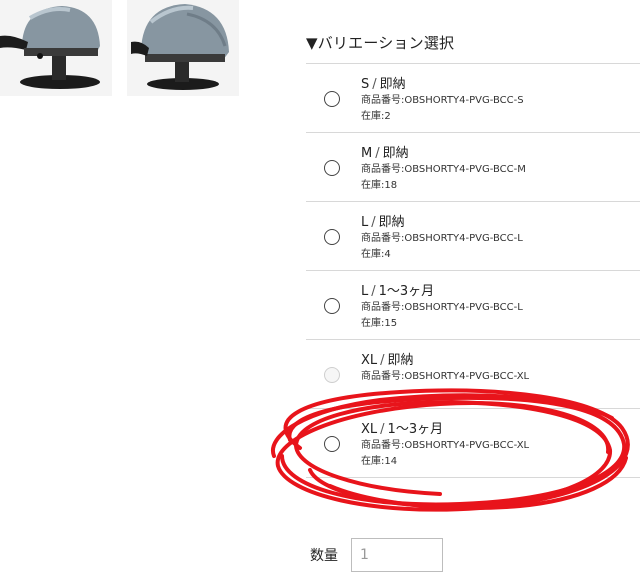 The height and width of the screenshot is (581, 640). Describe the element at coordinates (379, 185) in the screenshot. I see `variation-stock: 在庫:18` at that location.